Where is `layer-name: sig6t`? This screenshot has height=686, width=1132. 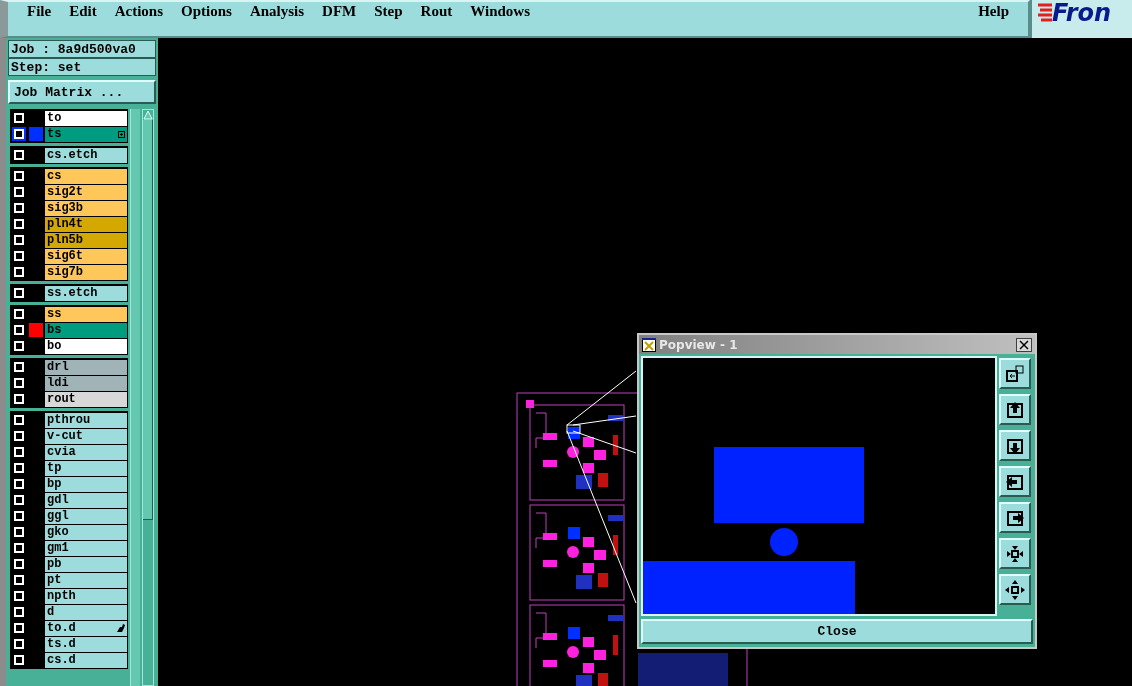 layer-name: sig6t is located at coordinates (86, 256).